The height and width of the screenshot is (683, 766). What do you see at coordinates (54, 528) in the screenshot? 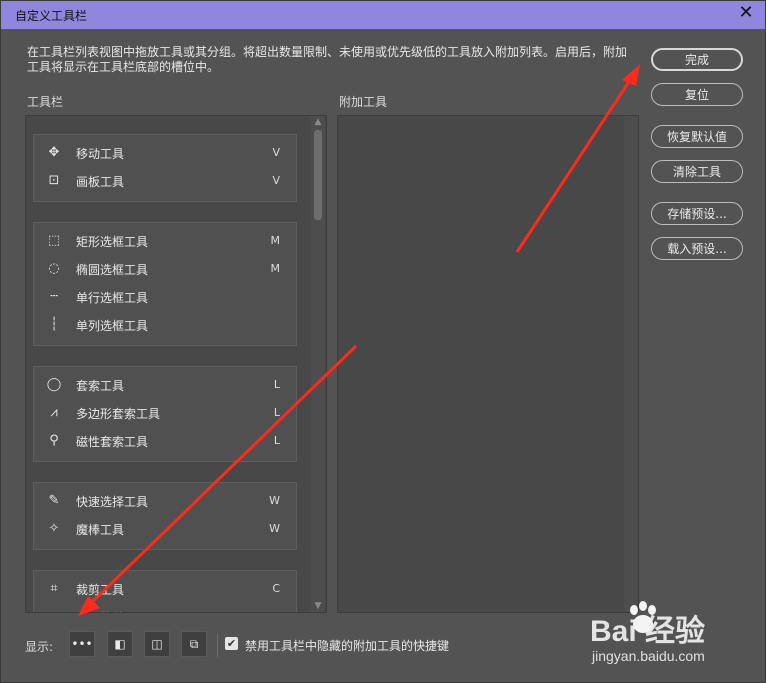
I see `magic-wand-icon: ✧` at bounding box center [54, 528].